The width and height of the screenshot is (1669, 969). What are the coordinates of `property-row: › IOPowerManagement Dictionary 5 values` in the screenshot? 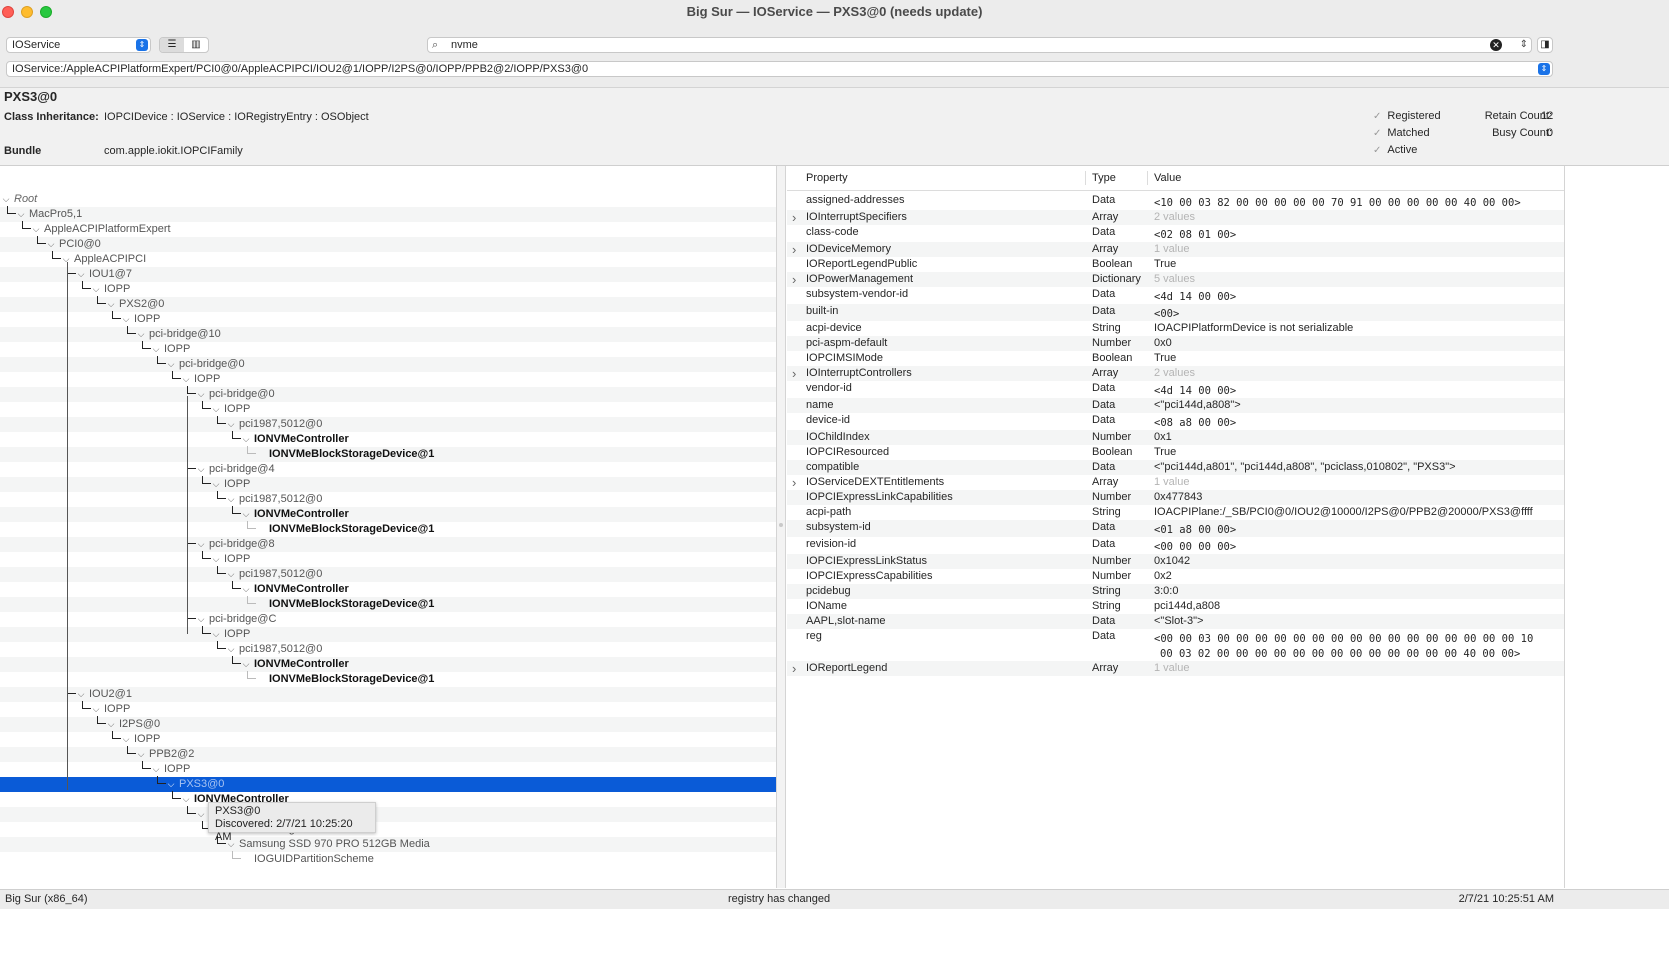 It's located at (1176, 279).